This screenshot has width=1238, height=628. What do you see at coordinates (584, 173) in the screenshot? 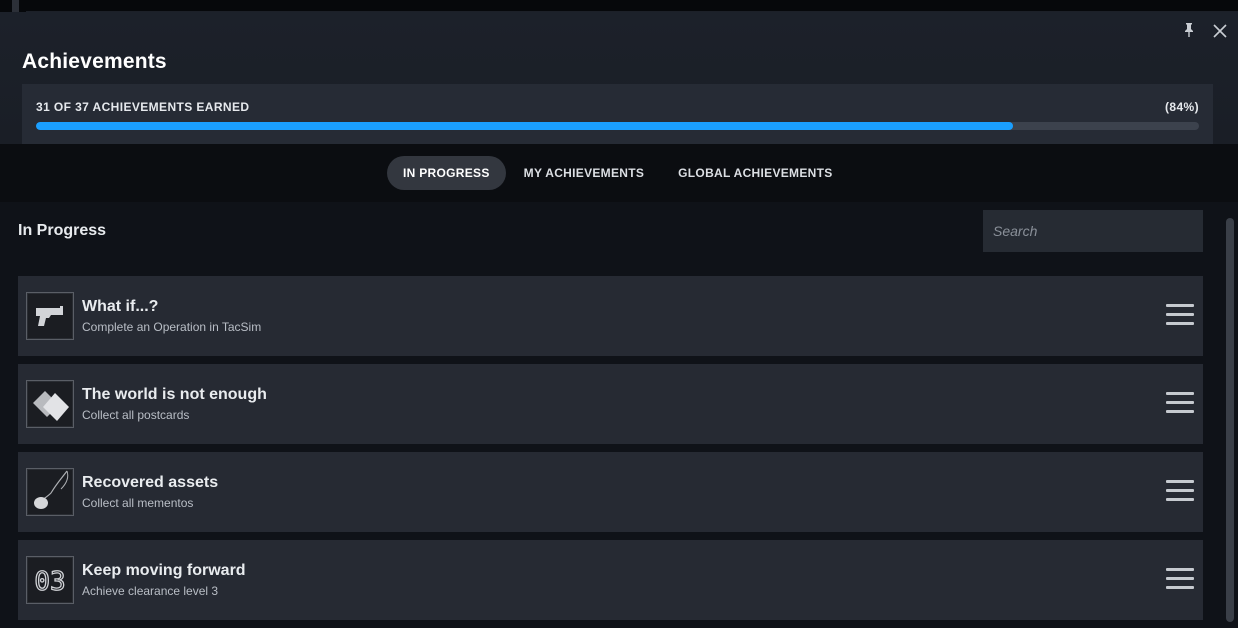
I see `tab-my-achievements: MY ACHIEVEMENTS` at bounding box center [584, 173].